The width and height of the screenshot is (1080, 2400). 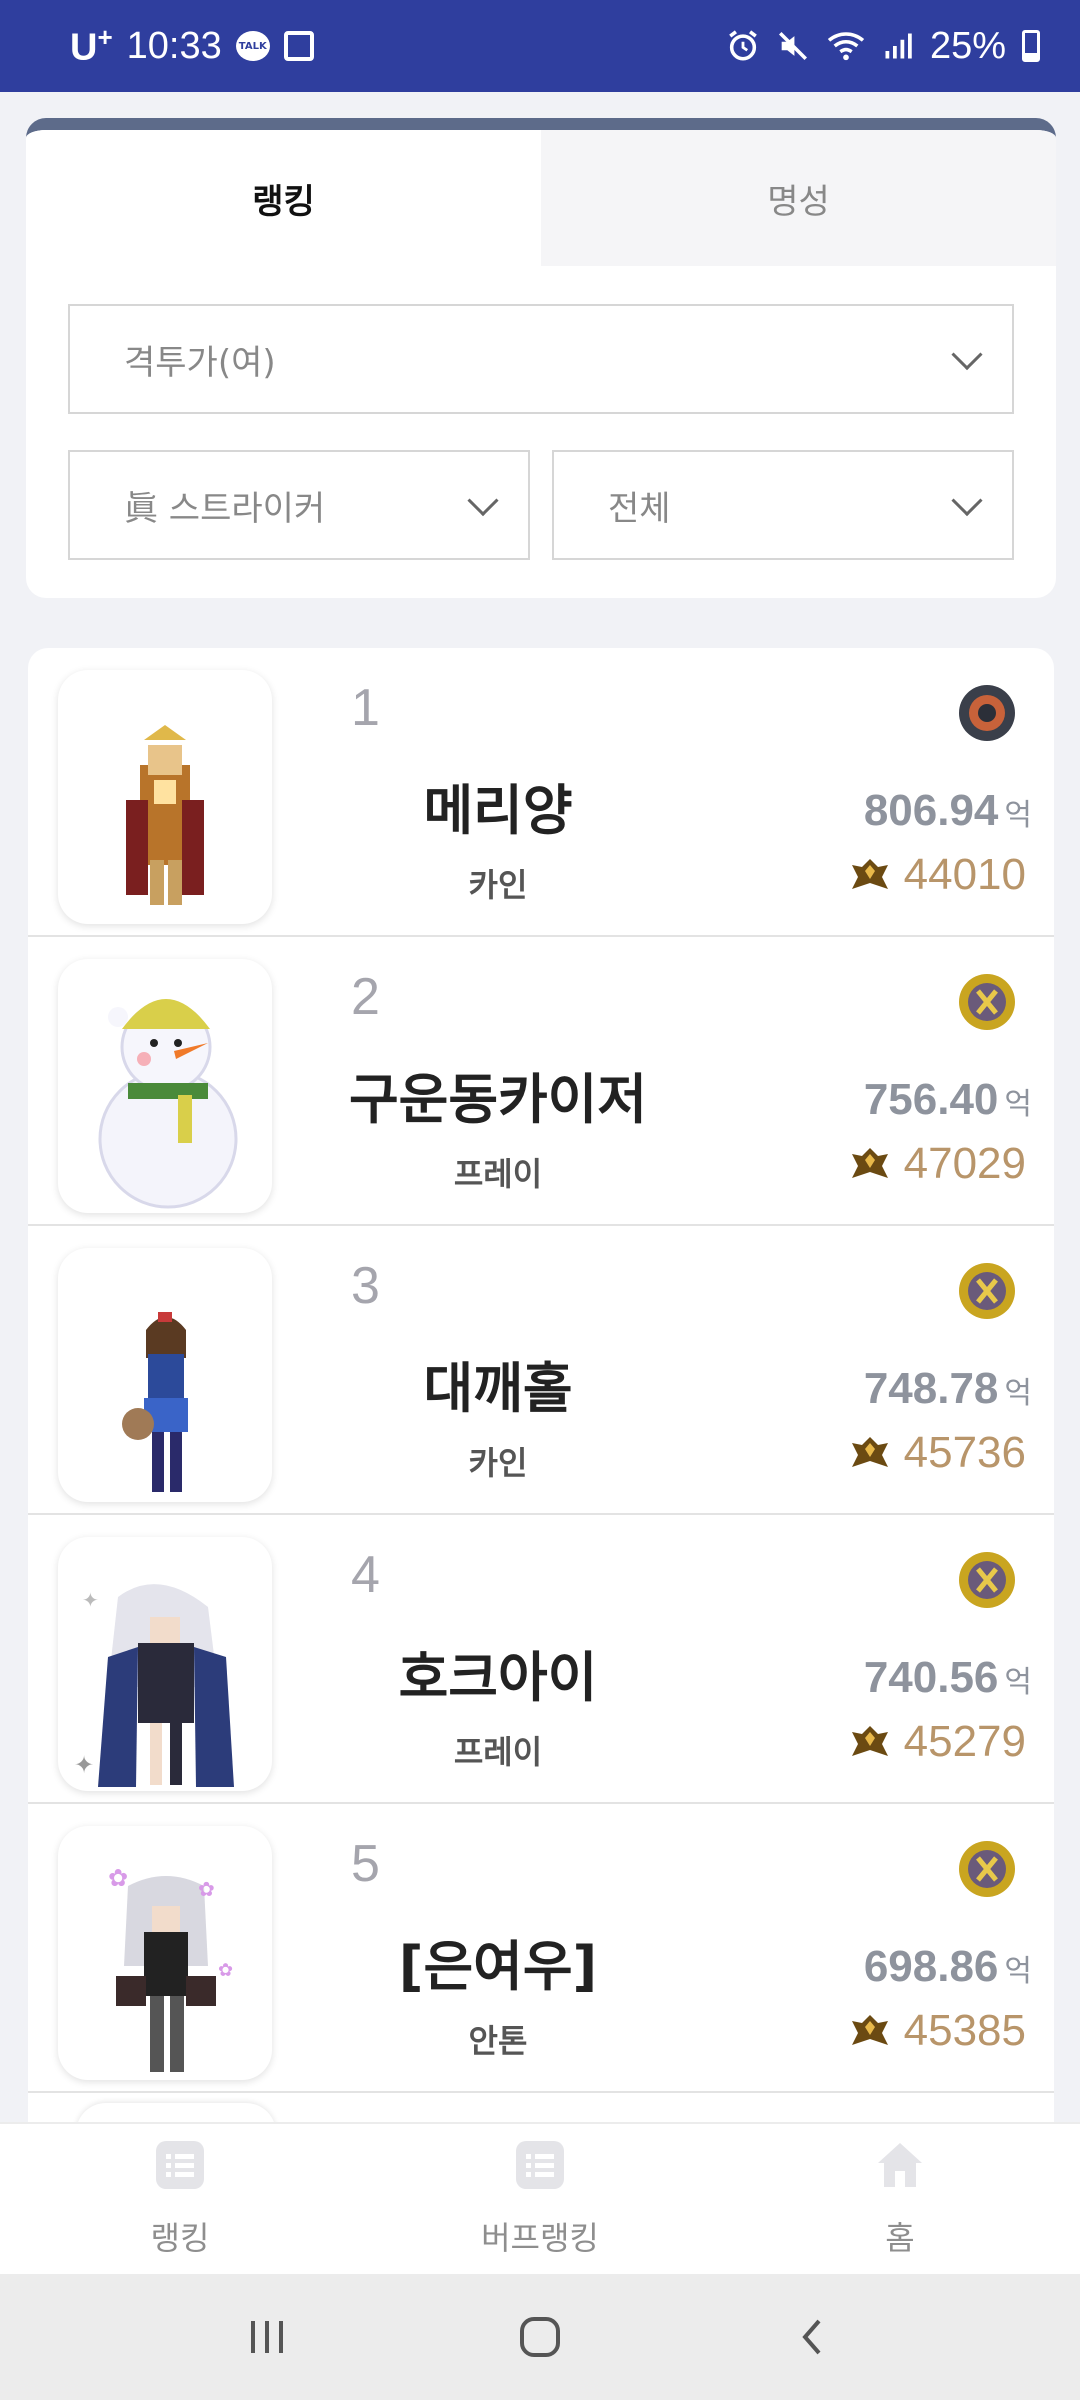 What do you see at coordinates (498, 2041) in the screenshot?
I see `server-name: 안톤` at bounding box center [498, 2041].